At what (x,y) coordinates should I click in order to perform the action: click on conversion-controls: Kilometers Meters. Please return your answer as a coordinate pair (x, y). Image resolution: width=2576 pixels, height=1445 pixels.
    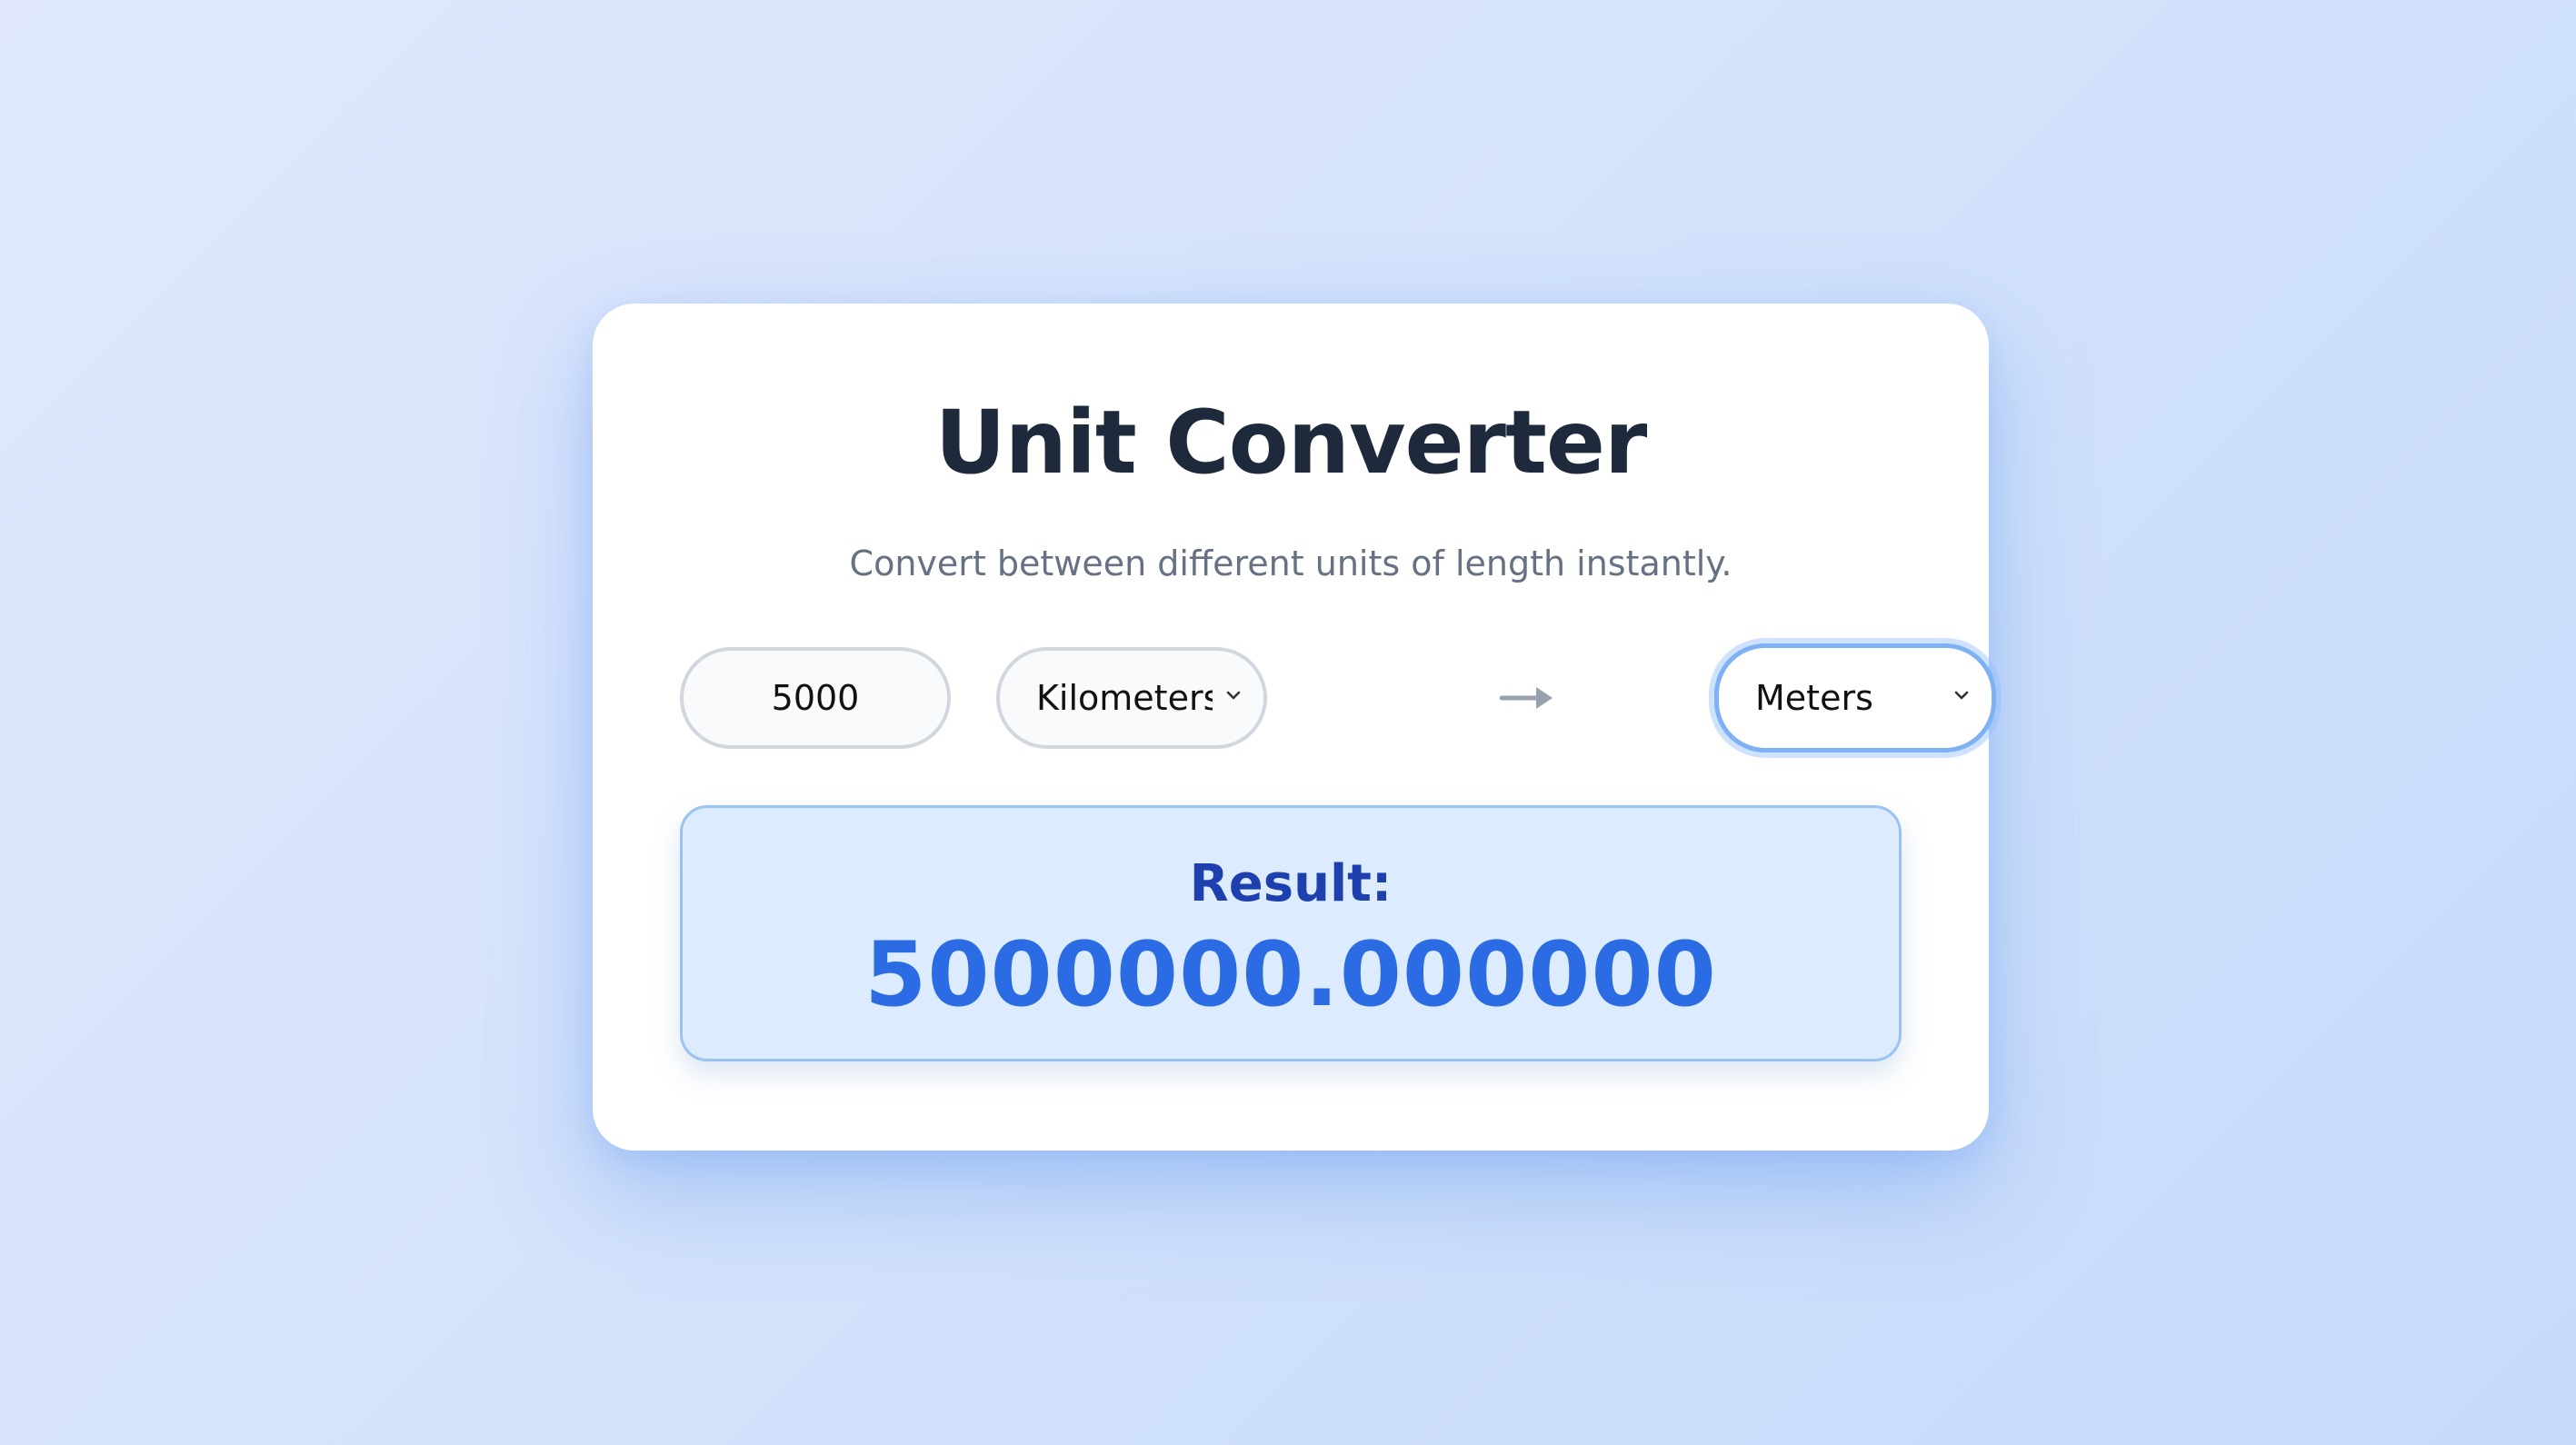
    Looking at the image, I should click on (1338, 697).